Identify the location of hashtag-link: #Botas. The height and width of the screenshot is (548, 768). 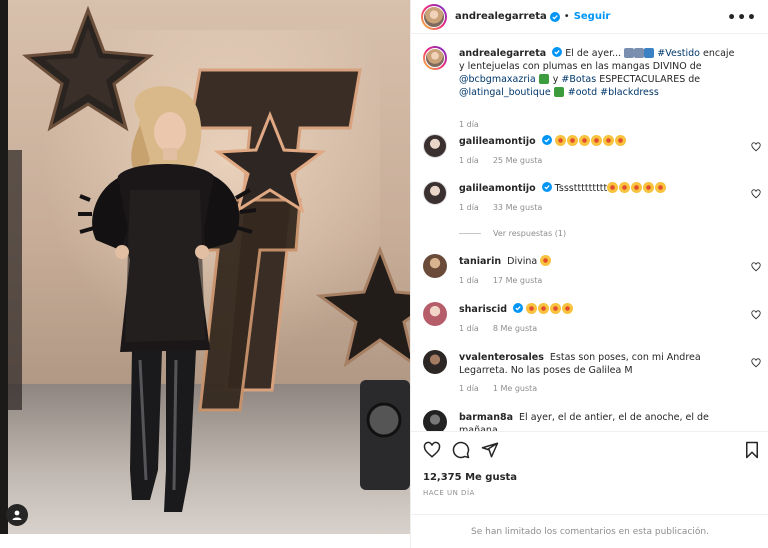
(578, 79).